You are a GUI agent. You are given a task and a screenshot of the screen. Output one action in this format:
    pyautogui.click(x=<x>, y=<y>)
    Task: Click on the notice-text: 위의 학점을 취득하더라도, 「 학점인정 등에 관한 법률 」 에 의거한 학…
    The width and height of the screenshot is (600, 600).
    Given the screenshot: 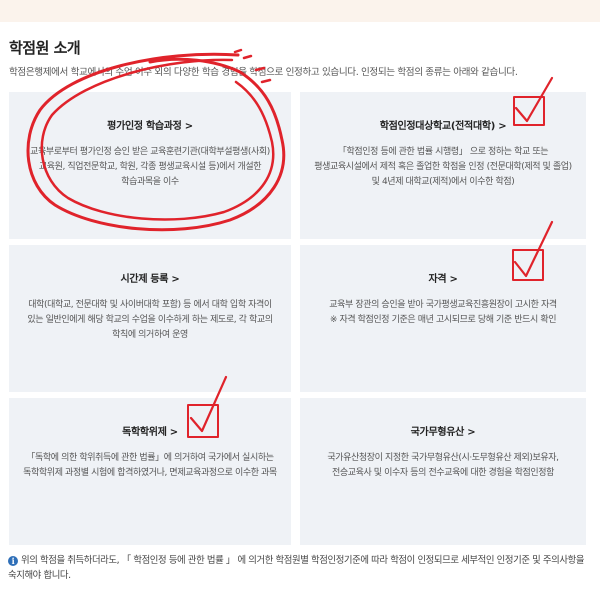 What is the action you would take?
    pyautogui.click(x=296, y=568)
    